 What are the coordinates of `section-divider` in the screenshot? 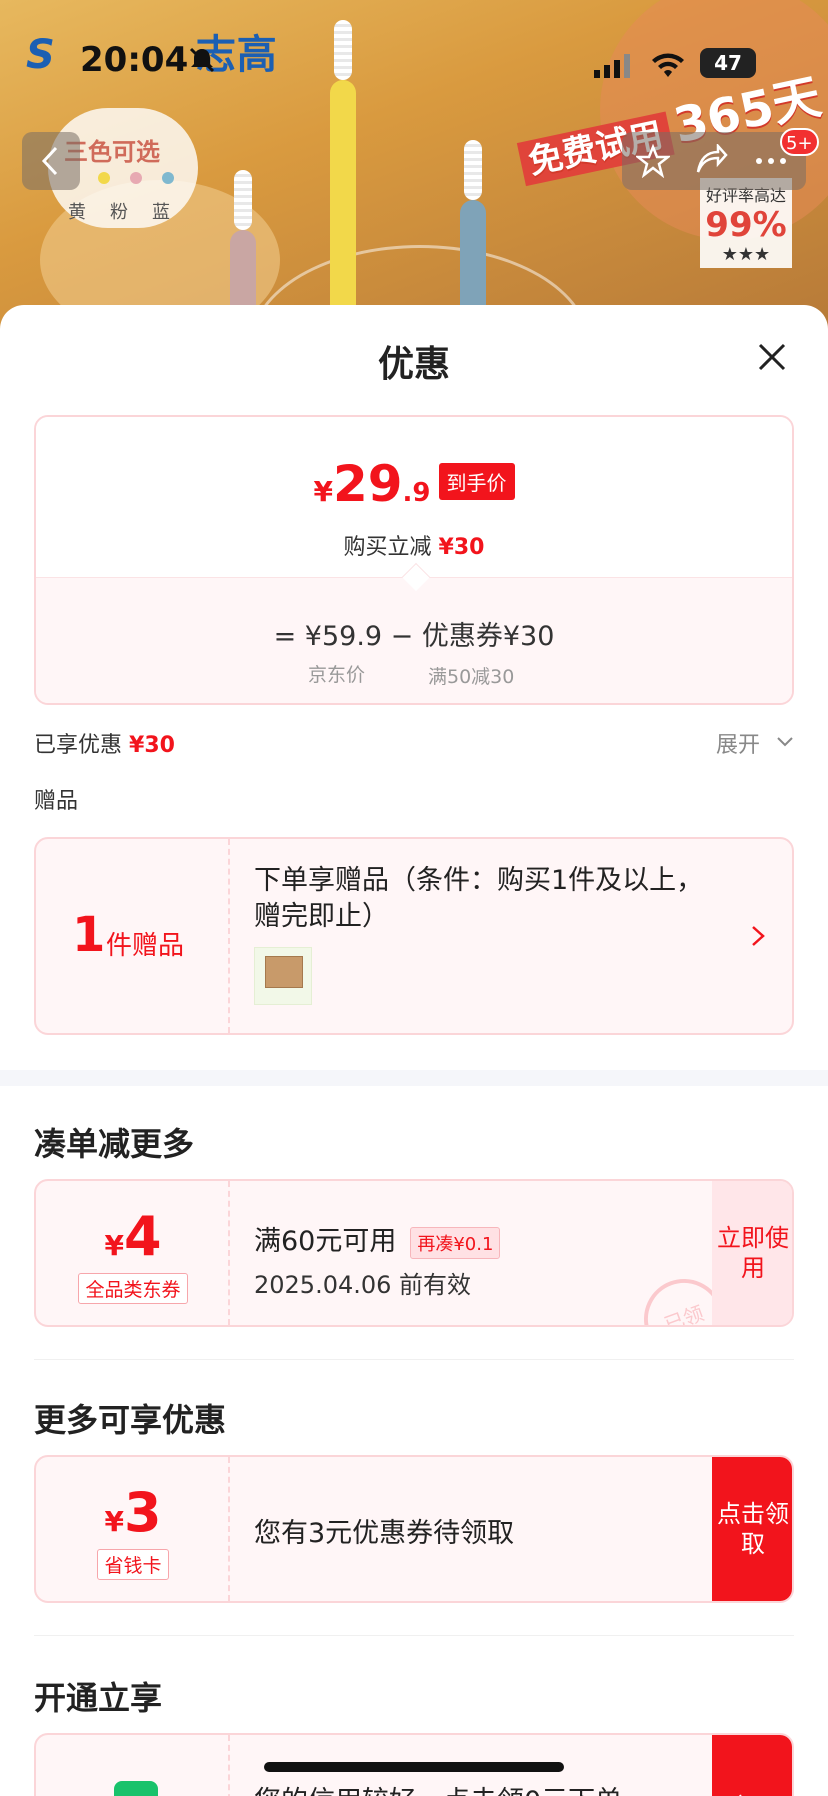 It's located at (414, 1078).